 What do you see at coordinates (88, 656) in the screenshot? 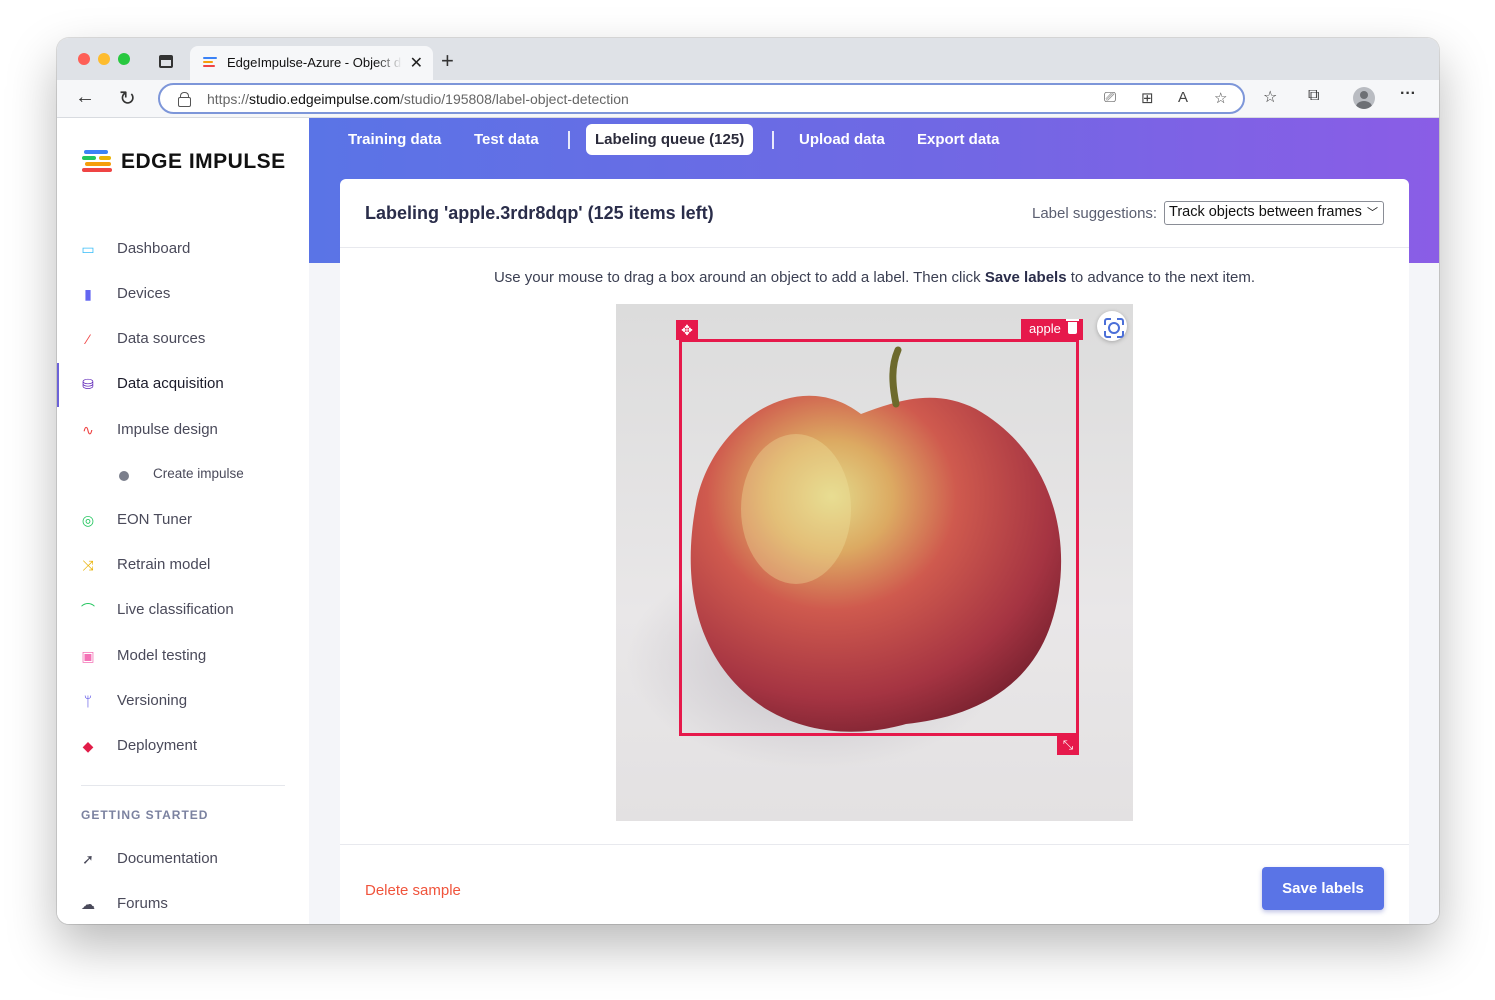
I see `clipboard-icon: ▣` at bounding box center [88, 656].